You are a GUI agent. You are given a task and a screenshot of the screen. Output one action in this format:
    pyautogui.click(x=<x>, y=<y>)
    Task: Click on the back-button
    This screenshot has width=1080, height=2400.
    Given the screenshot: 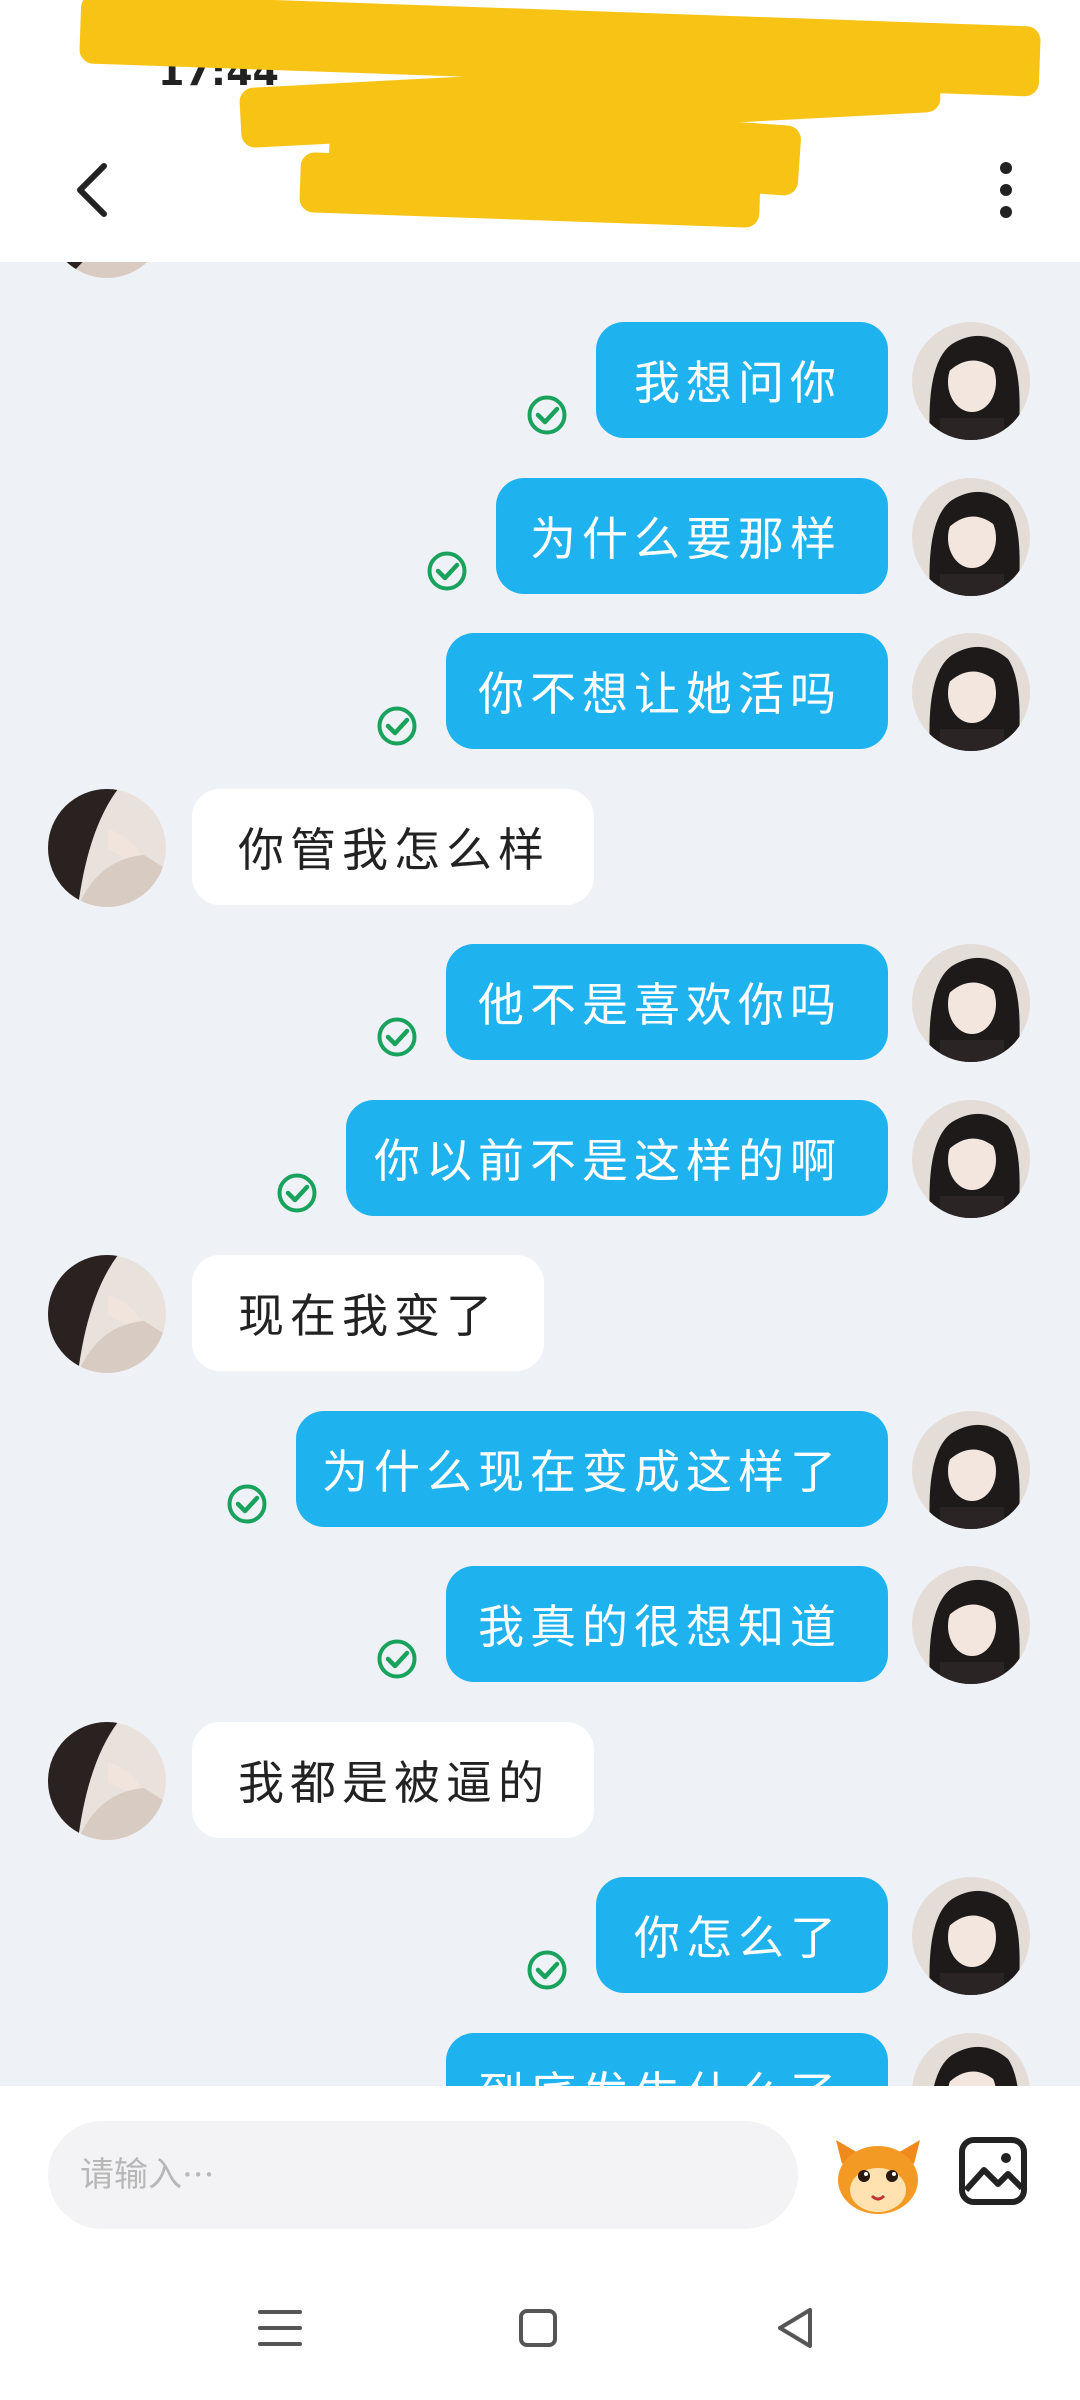 What is the action you would take?
    pyautogui.click(x=92, y=190)
    